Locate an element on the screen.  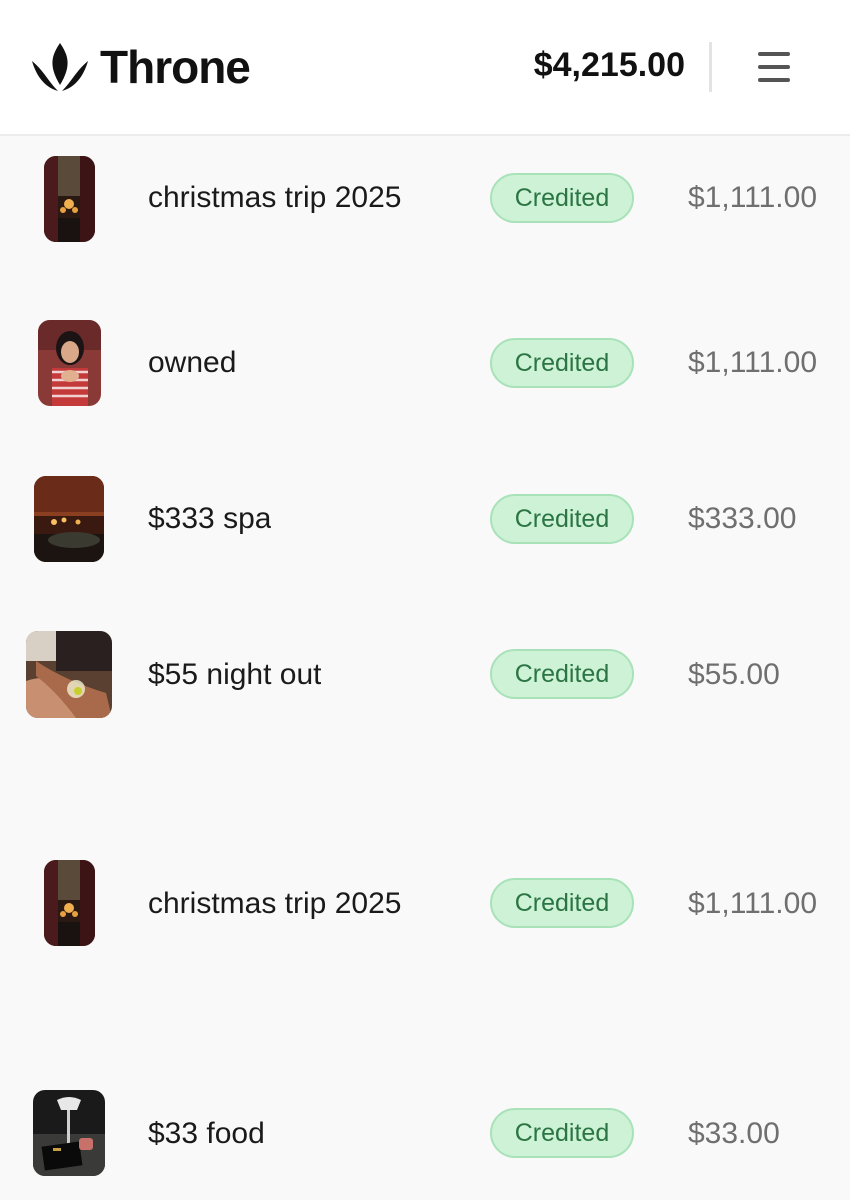
transaction-title: owned is located at coordinates (192, 362).